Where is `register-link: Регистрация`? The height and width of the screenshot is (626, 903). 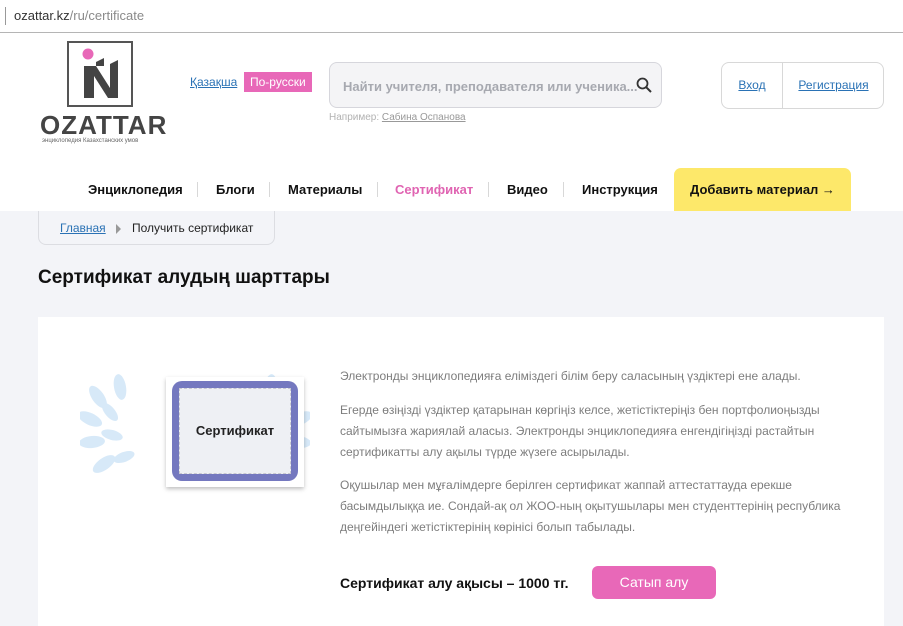
register-link: Регистрация is located at coordinates (833, 85).